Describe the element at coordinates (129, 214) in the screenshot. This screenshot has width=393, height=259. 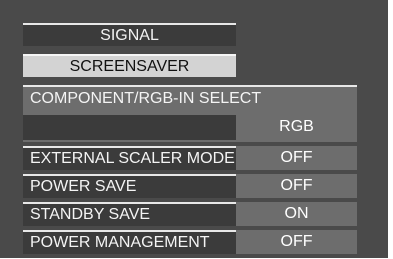
I see `standby-save-label: STANDBY SAVE` at that location.